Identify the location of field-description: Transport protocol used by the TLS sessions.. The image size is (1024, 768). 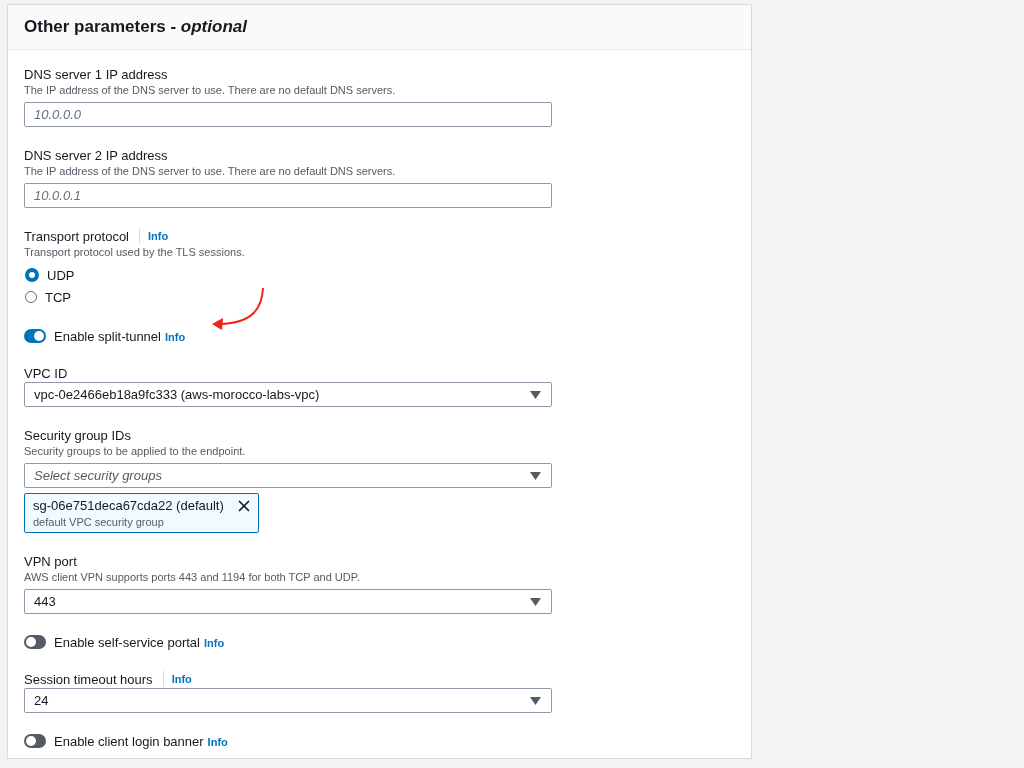
(135, 252).